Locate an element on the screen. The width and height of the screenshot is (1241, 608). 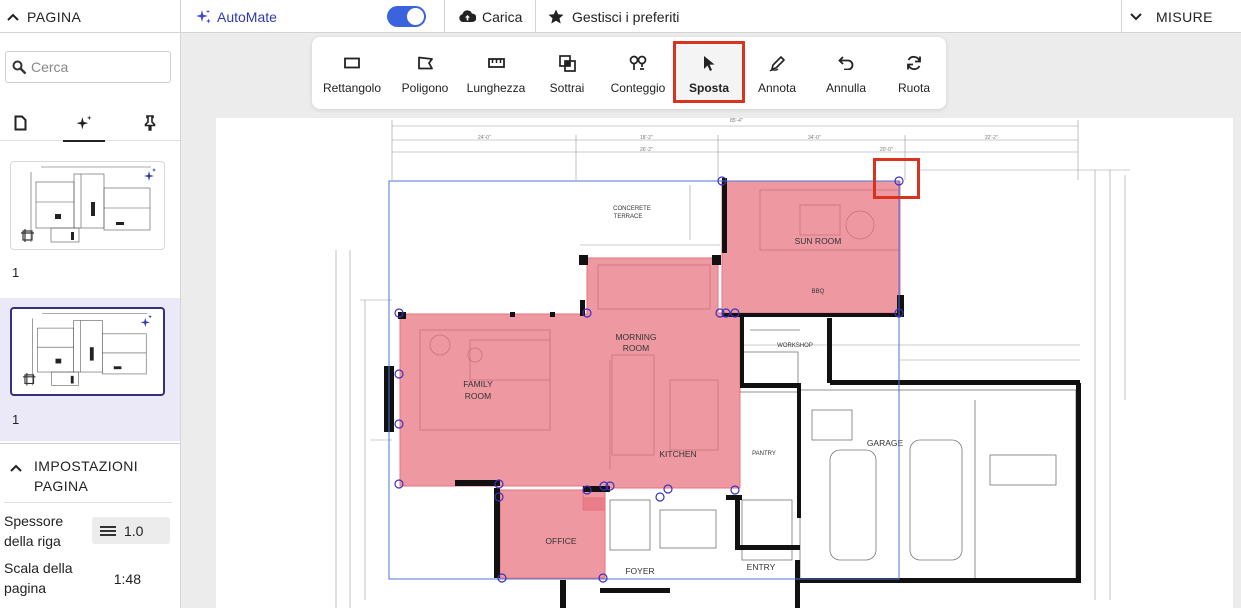
label-line: della riga is located at coordinates (32, 541).